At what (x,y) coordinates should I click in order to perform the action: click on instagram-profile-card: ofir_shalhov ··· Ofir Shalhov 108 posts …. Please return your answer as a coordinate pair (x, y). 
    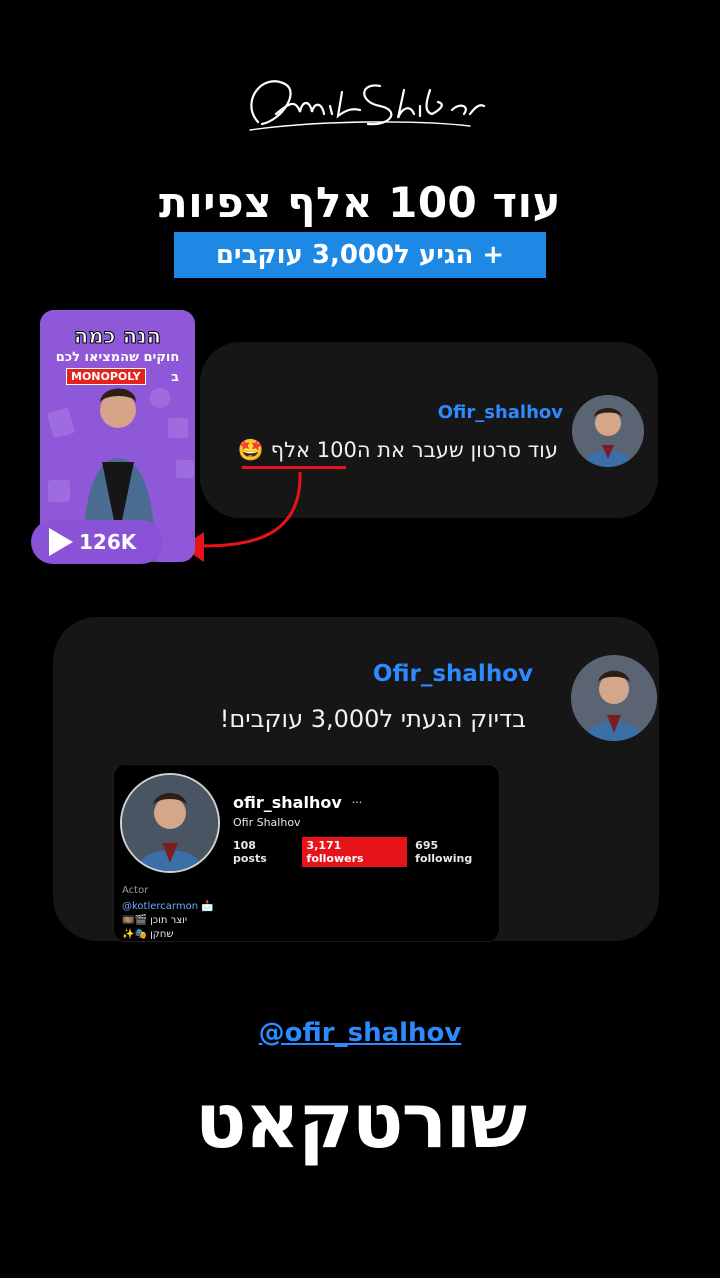
    Looking at the image, I should click on (306, 853).